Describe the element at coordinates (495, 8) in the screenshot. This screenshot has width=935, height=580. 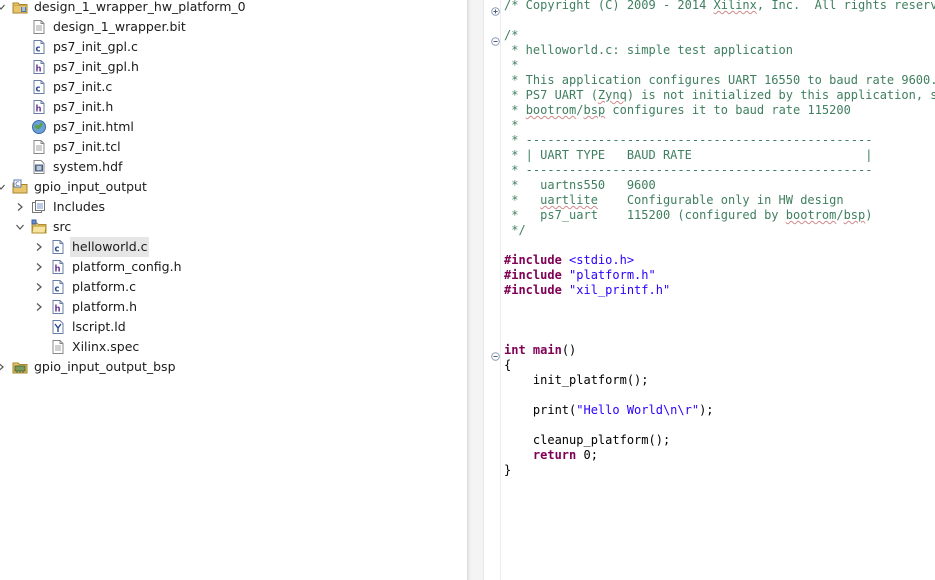
I see `fold-expand-icon` at that location.